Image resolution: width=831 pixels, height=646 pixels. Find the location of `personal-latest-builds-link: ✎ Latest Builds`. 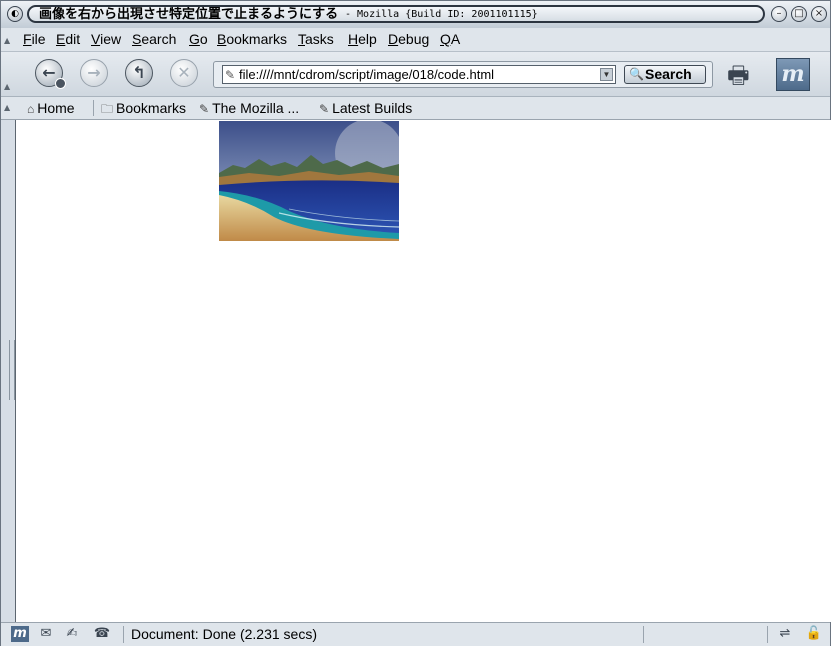

personal-latest-builds-link: ✎ Latest Builds is located at coordinates (365, 108).